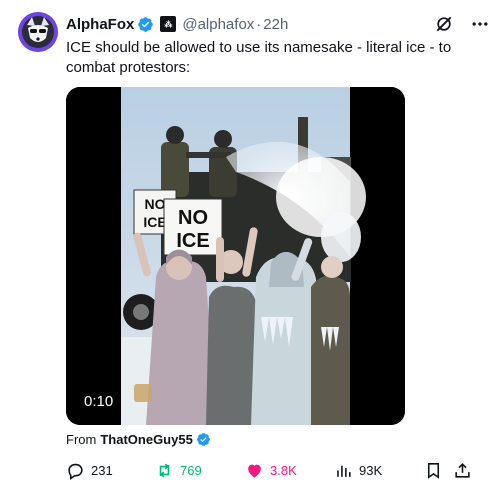 This screenshot has width=500, height=497. I want to click on post-header: AlphaFox ⁂ @alphafox · 22h, so click(278, 24).